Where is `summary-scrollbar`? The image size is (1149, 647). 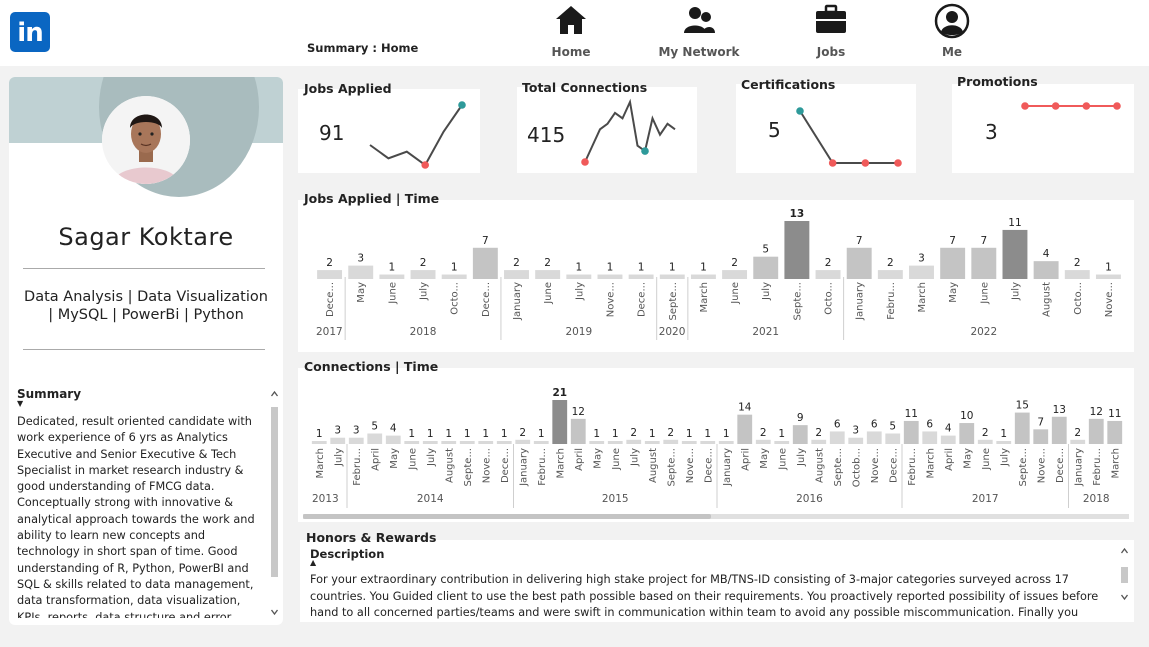
summary-scrollbar is located at coordinates (274, 503).